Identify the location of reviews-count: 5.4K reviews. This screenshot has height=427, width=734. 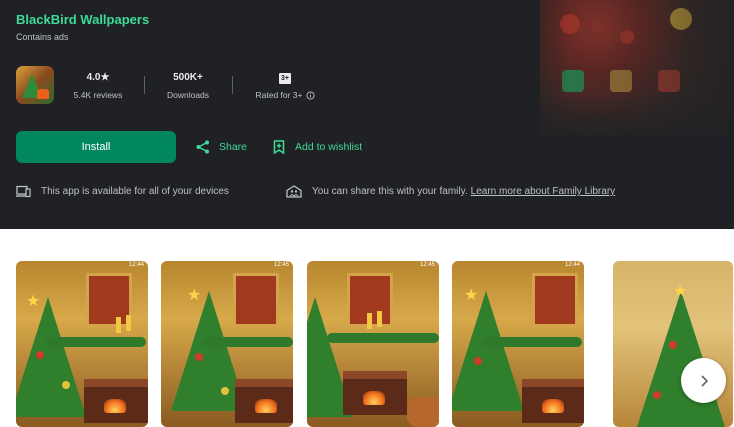
(98, 95).